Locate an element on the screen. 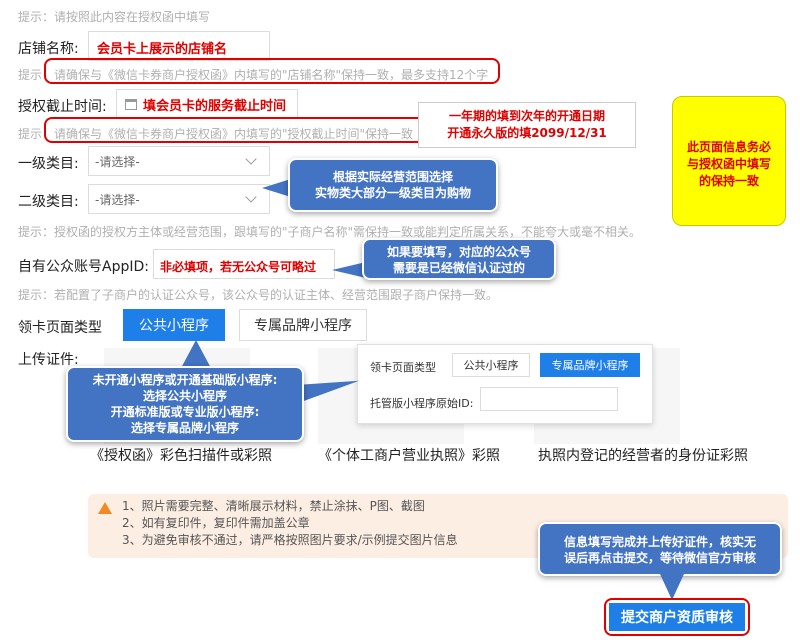 This screenshot has height=642, width=800. miniprogram-callout-line2: 选择公共小程序 is located at coordinates (184, 396).